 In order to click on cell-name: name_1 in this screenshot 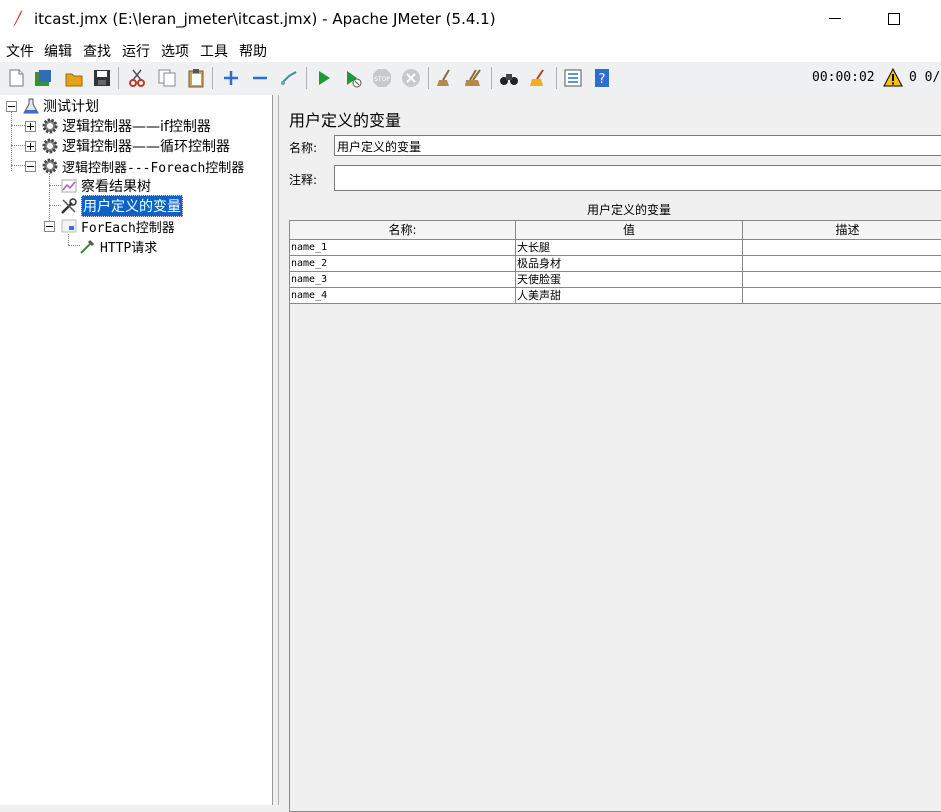, I will do `click(403, 248)`.